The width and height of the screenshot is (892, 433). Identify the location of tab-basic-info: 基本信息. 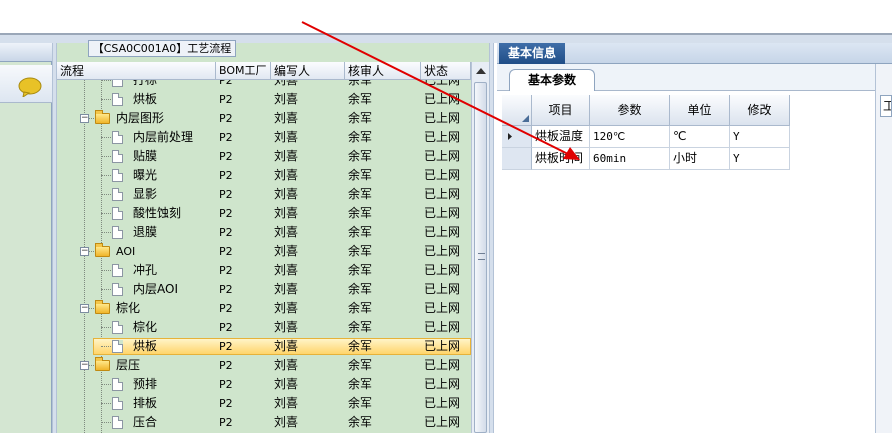
(532, 53).